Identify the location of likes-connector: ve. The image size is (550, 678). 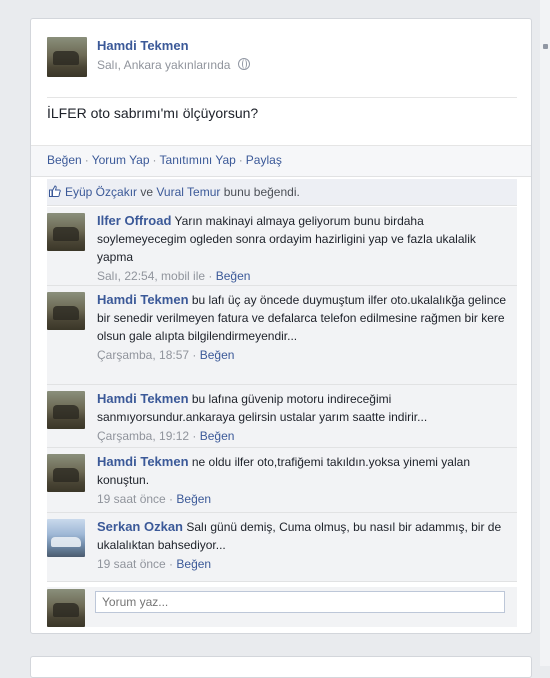
(147, 192).